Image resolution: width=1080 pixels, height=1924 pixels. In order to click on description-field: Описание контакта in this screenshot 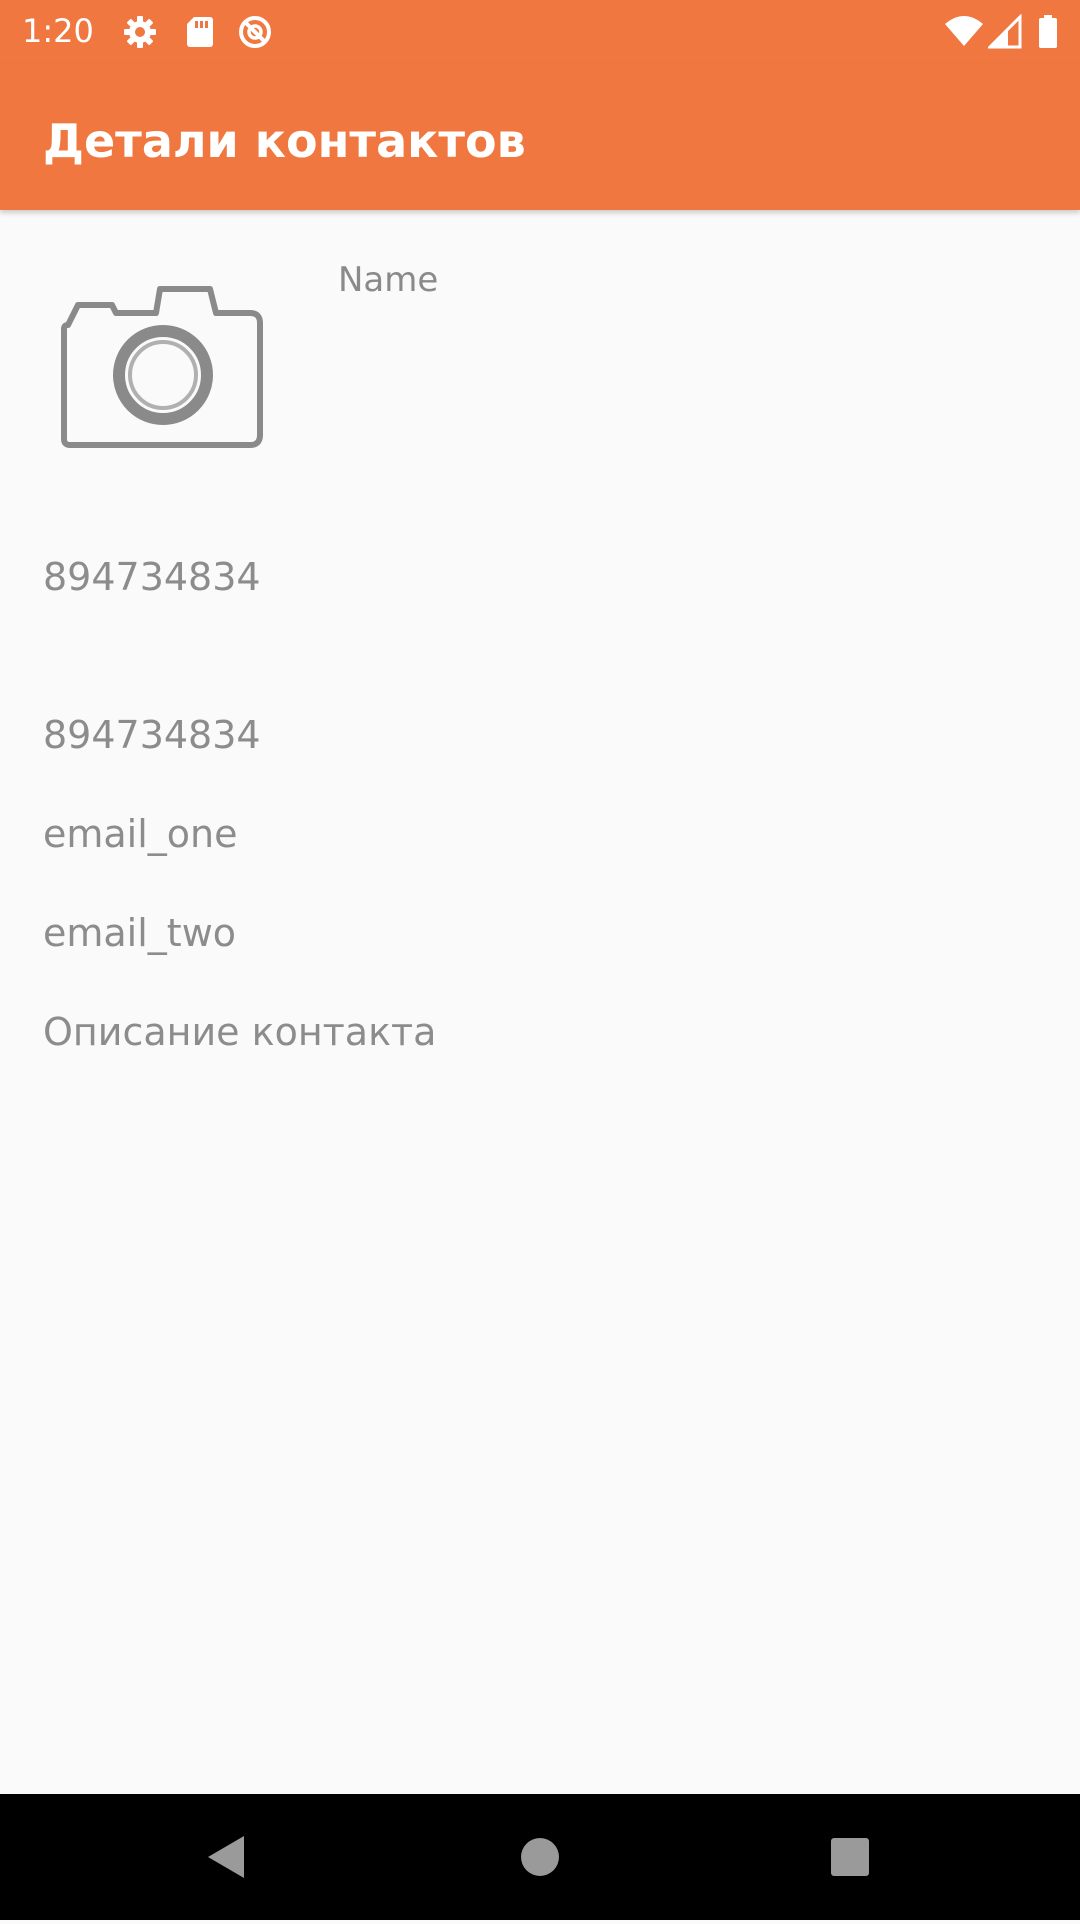, I will do `click(239, 1032)`.